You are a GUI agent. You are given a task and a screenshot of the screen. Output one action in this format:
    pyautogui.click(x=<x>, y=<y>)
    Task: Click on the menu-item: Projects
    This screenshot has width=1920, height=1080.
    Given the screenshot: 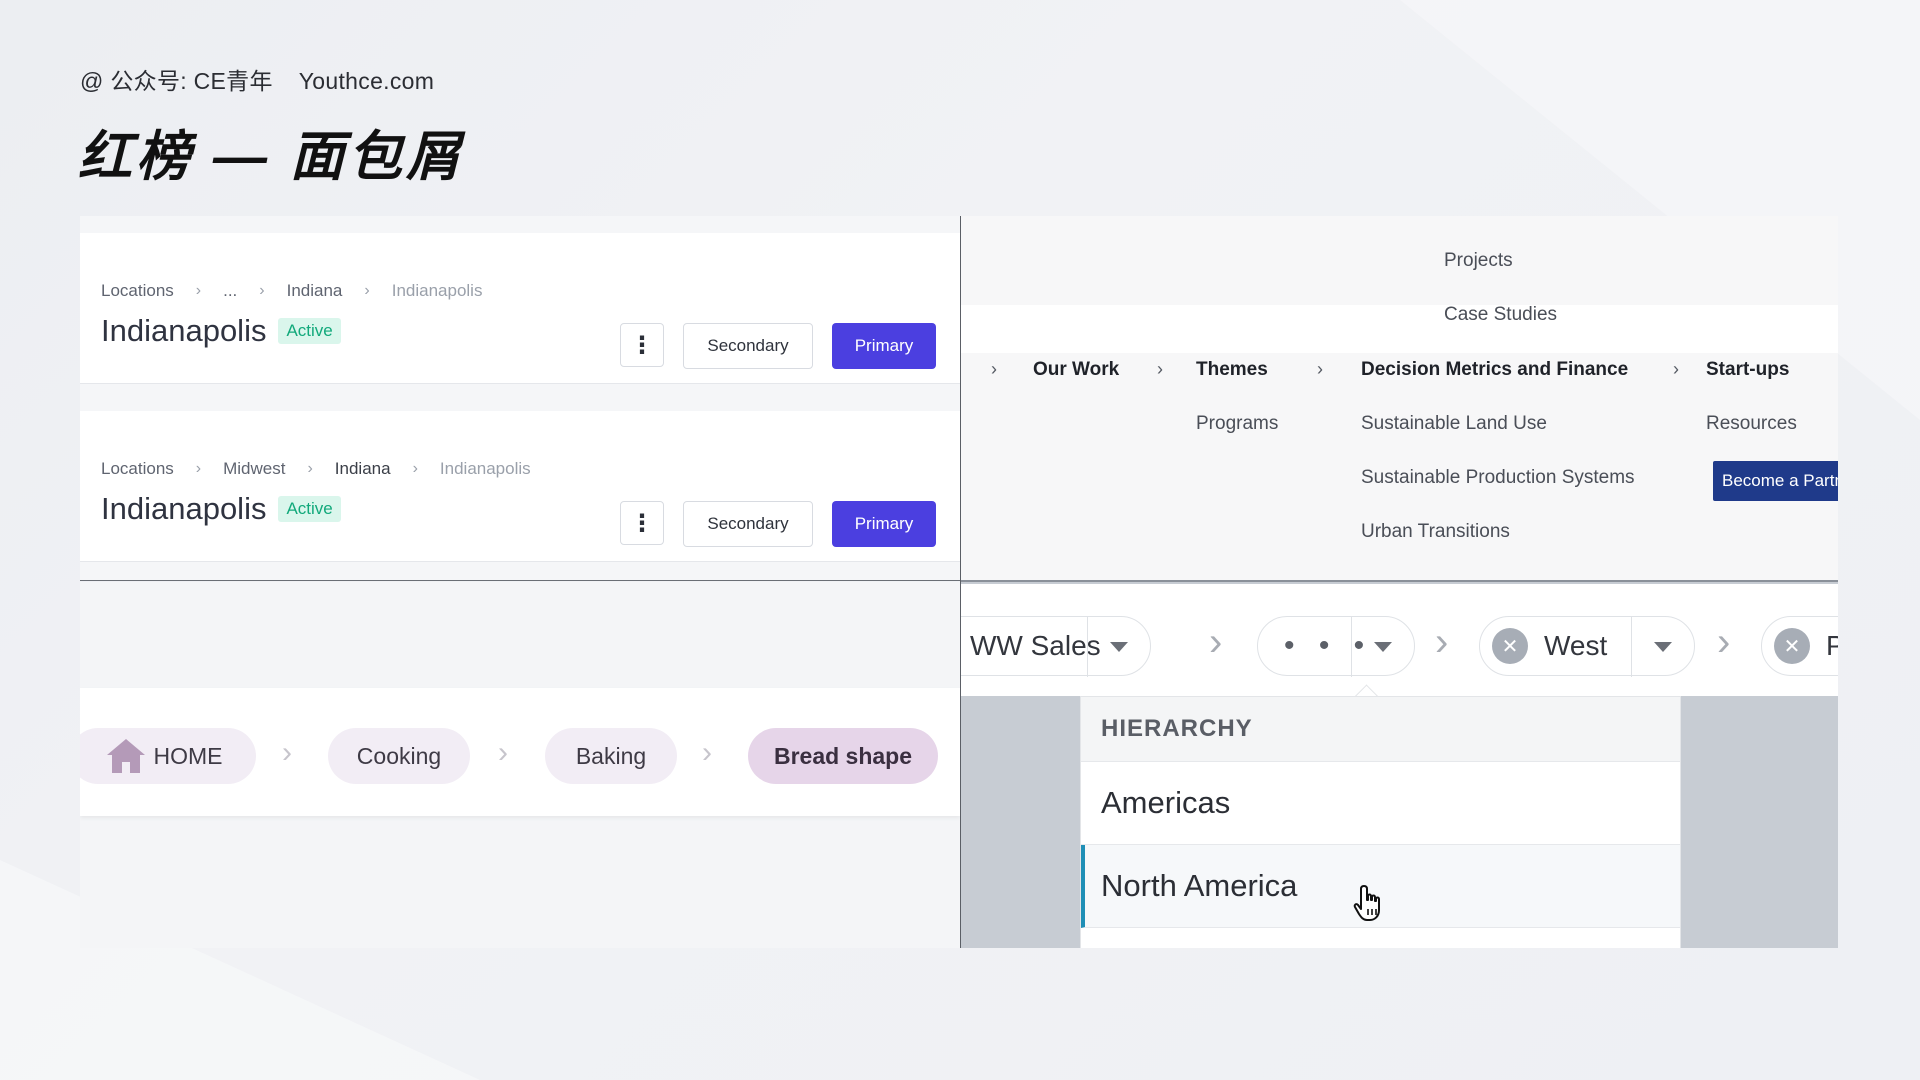 What is the action you would take?
    pyautogui.click(x=1478, y=261)
    